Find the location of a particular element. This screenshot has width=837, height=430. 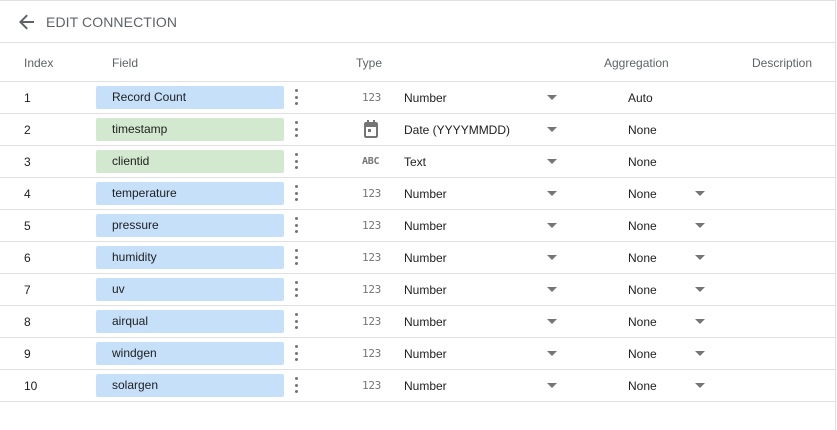

field-chip: timestamp is located at coordinates (190, 129).